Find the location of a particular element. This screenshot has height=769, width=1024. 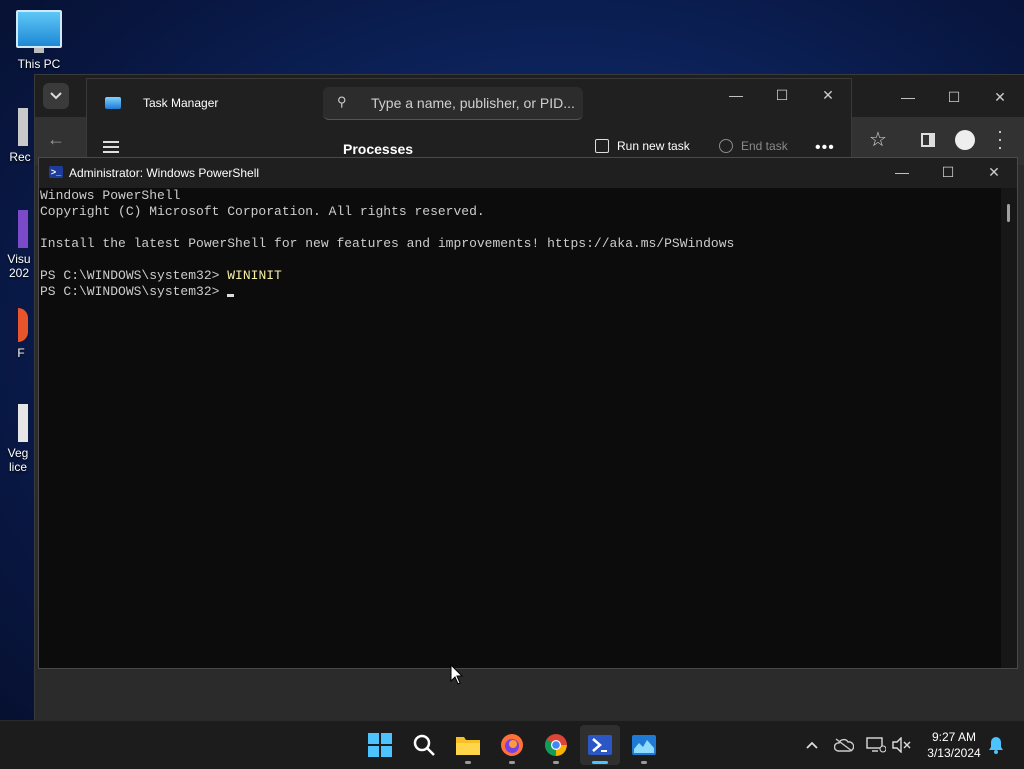

network-icon is located at coordinates (876, 745).